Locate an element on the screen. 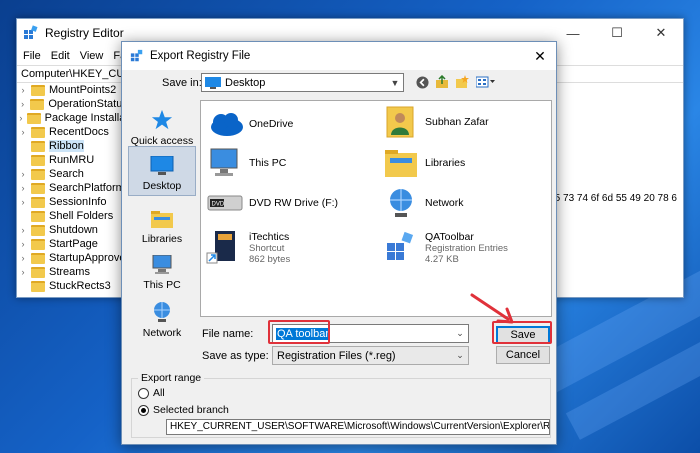 This screenshot has height=453, width=700. tree-item: › Streams is located at coordinates (77, 272).